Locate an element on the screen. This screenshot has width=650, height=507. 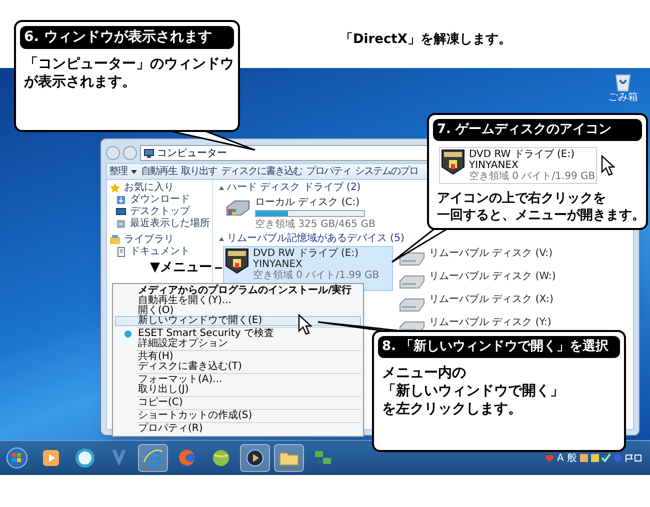
menu-item: プロパティ(R) is located at coordinates (238, 429).